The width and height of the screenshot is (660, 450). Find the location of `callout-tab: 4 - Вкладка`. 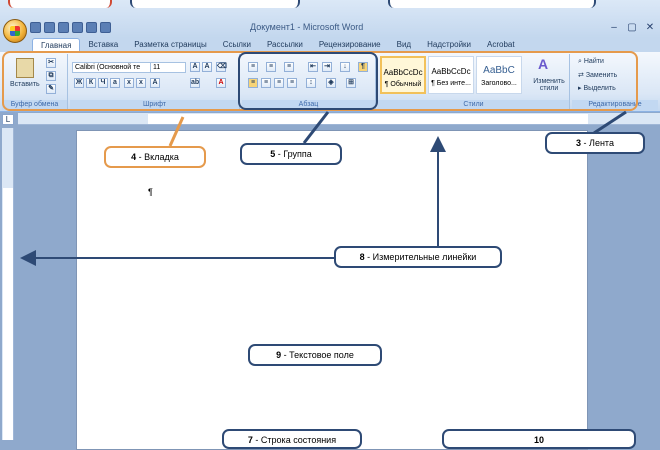

callout-tab: 4 - Вкладка is located at coordinates (155, 157).